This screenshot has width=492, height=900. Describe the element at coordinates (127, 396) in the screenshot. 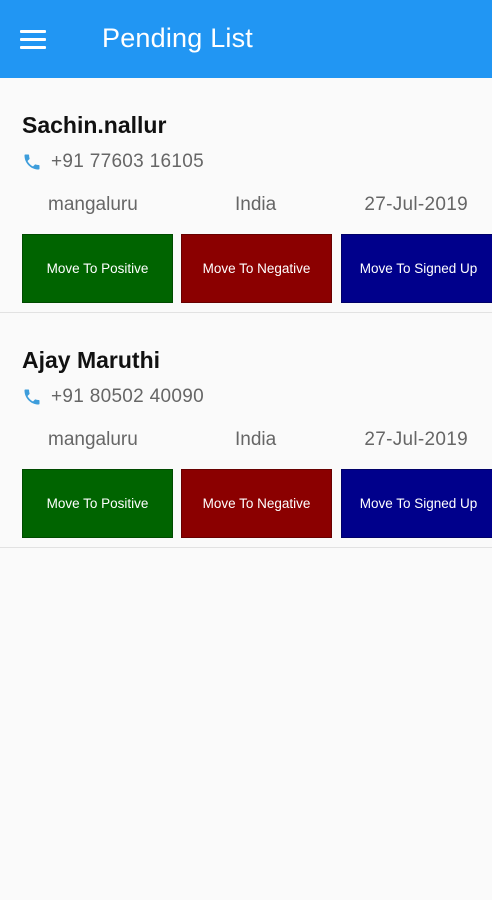

I see `phone-number: +91 80502 40090` at that location.